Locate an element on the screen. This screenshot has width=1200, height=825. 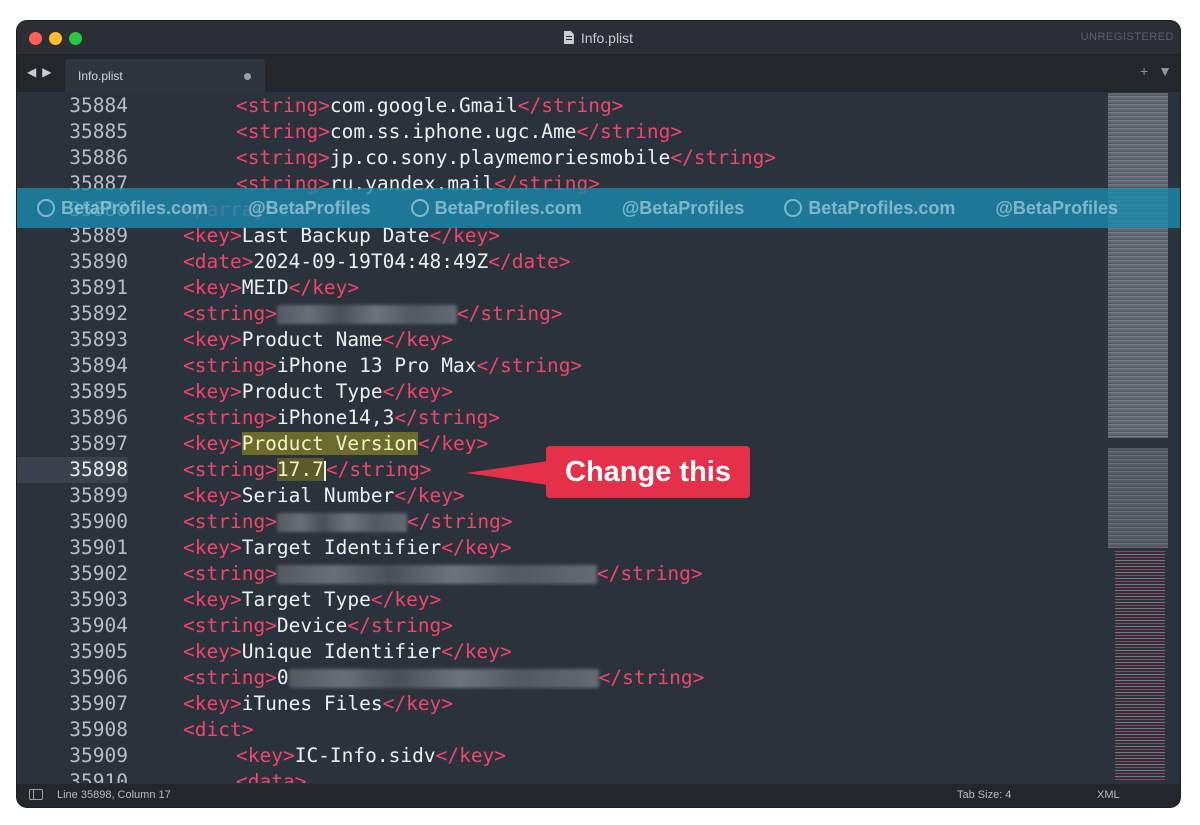
code-text: <key>Serial Number</key> is located at coordinates (324, 496).